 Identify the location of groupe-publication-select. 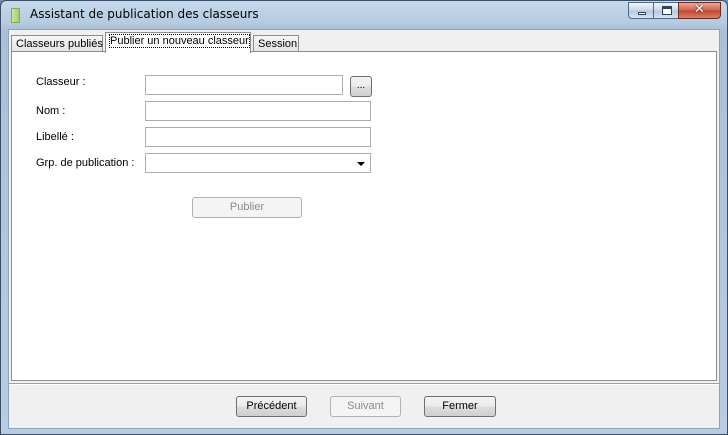
(258, 163).